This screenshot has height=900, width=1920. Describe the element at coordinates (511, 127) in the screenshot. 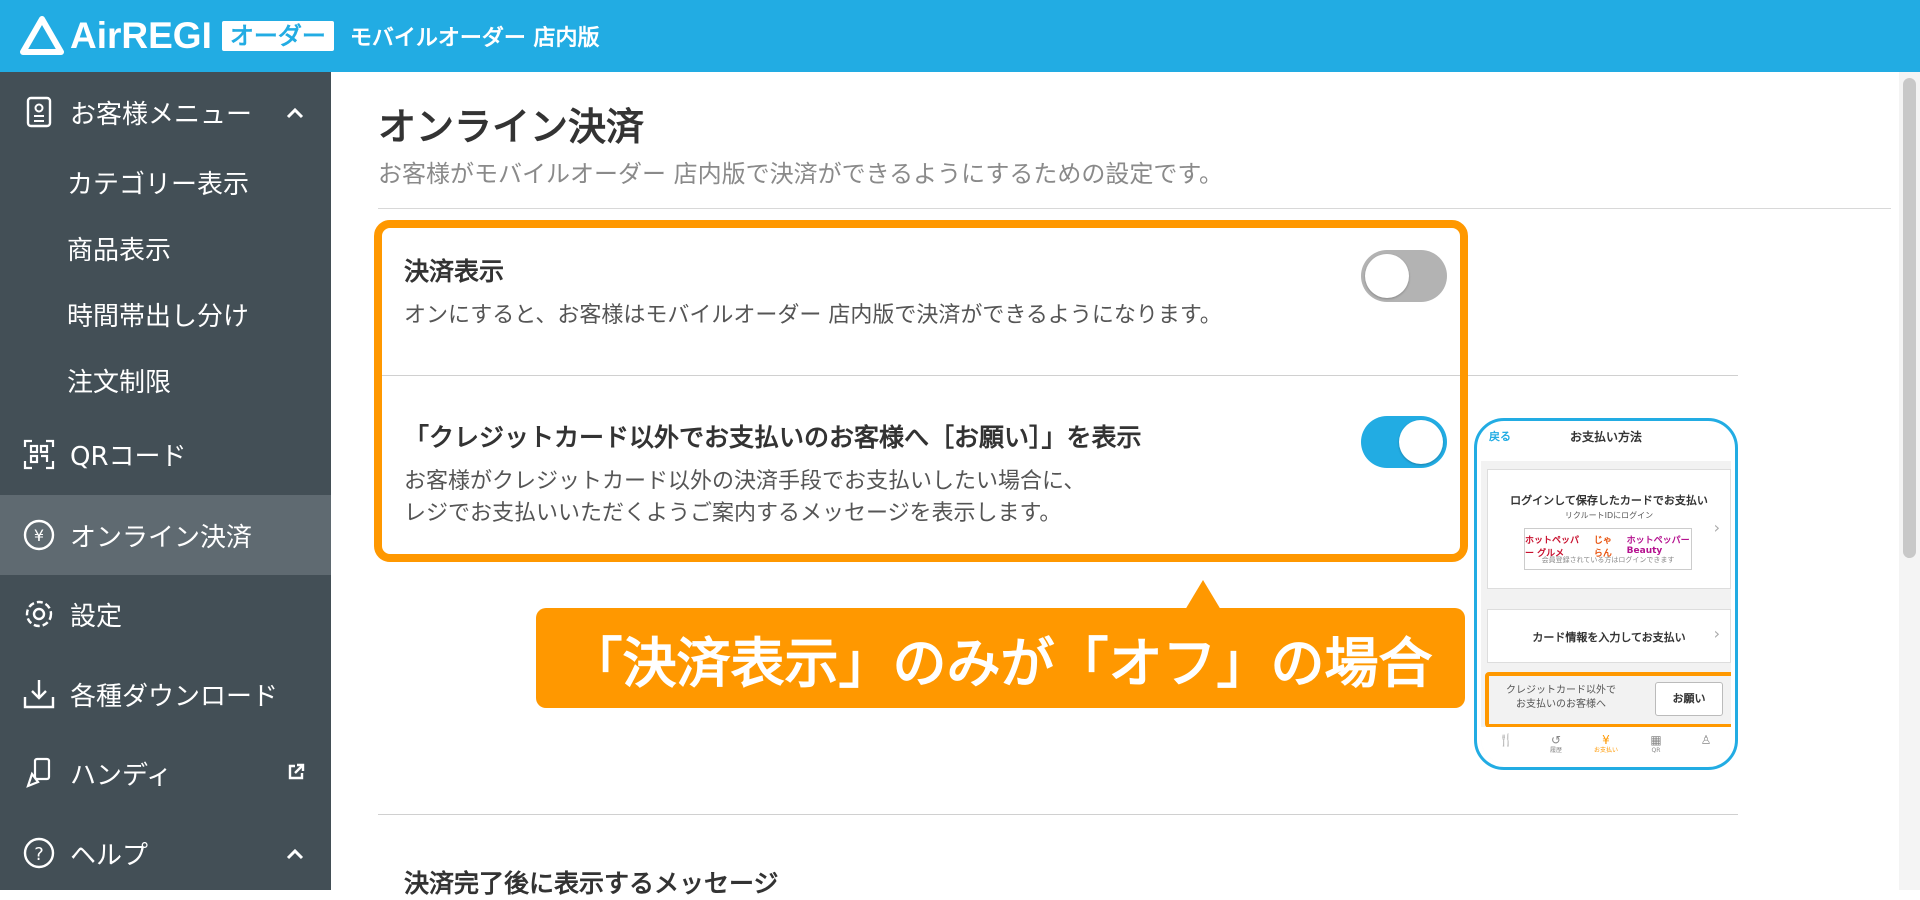

I see `page-title: オンライン決済` at that location.